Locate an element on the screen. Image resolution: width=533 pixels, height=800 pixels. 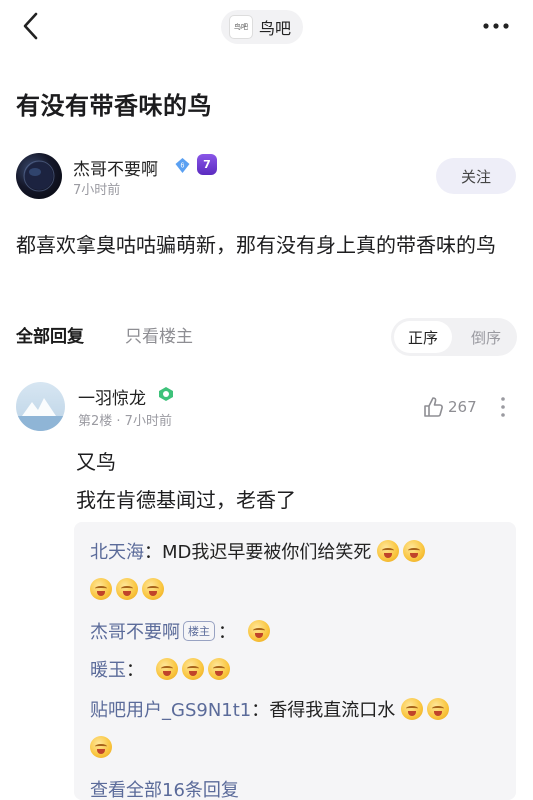
tab-all-replies: 全部回复 is located at coordinates (50, 334).